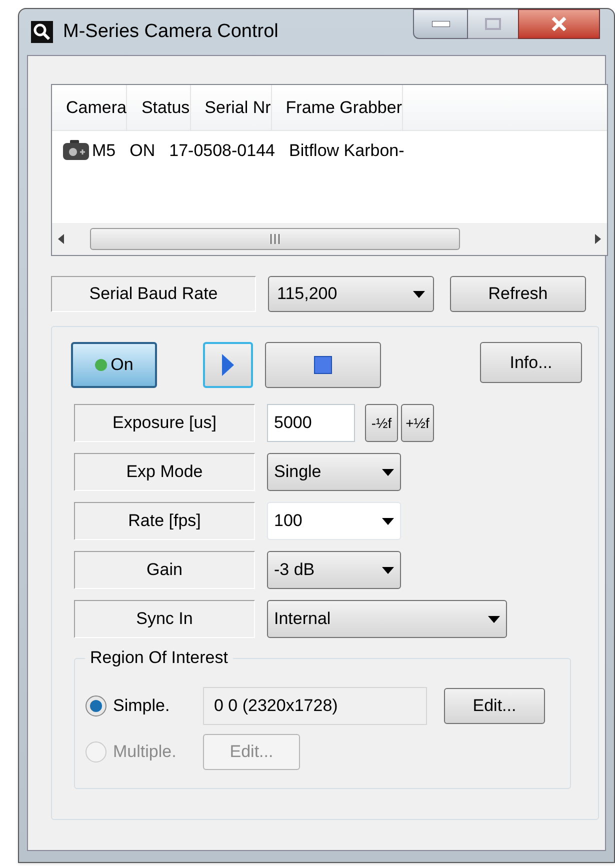 The height and width of the screenshot is (866, 615). Describe the element at coordinates (518, 294) in the screenshot. I see `refresh-button: Refresh` at that location.